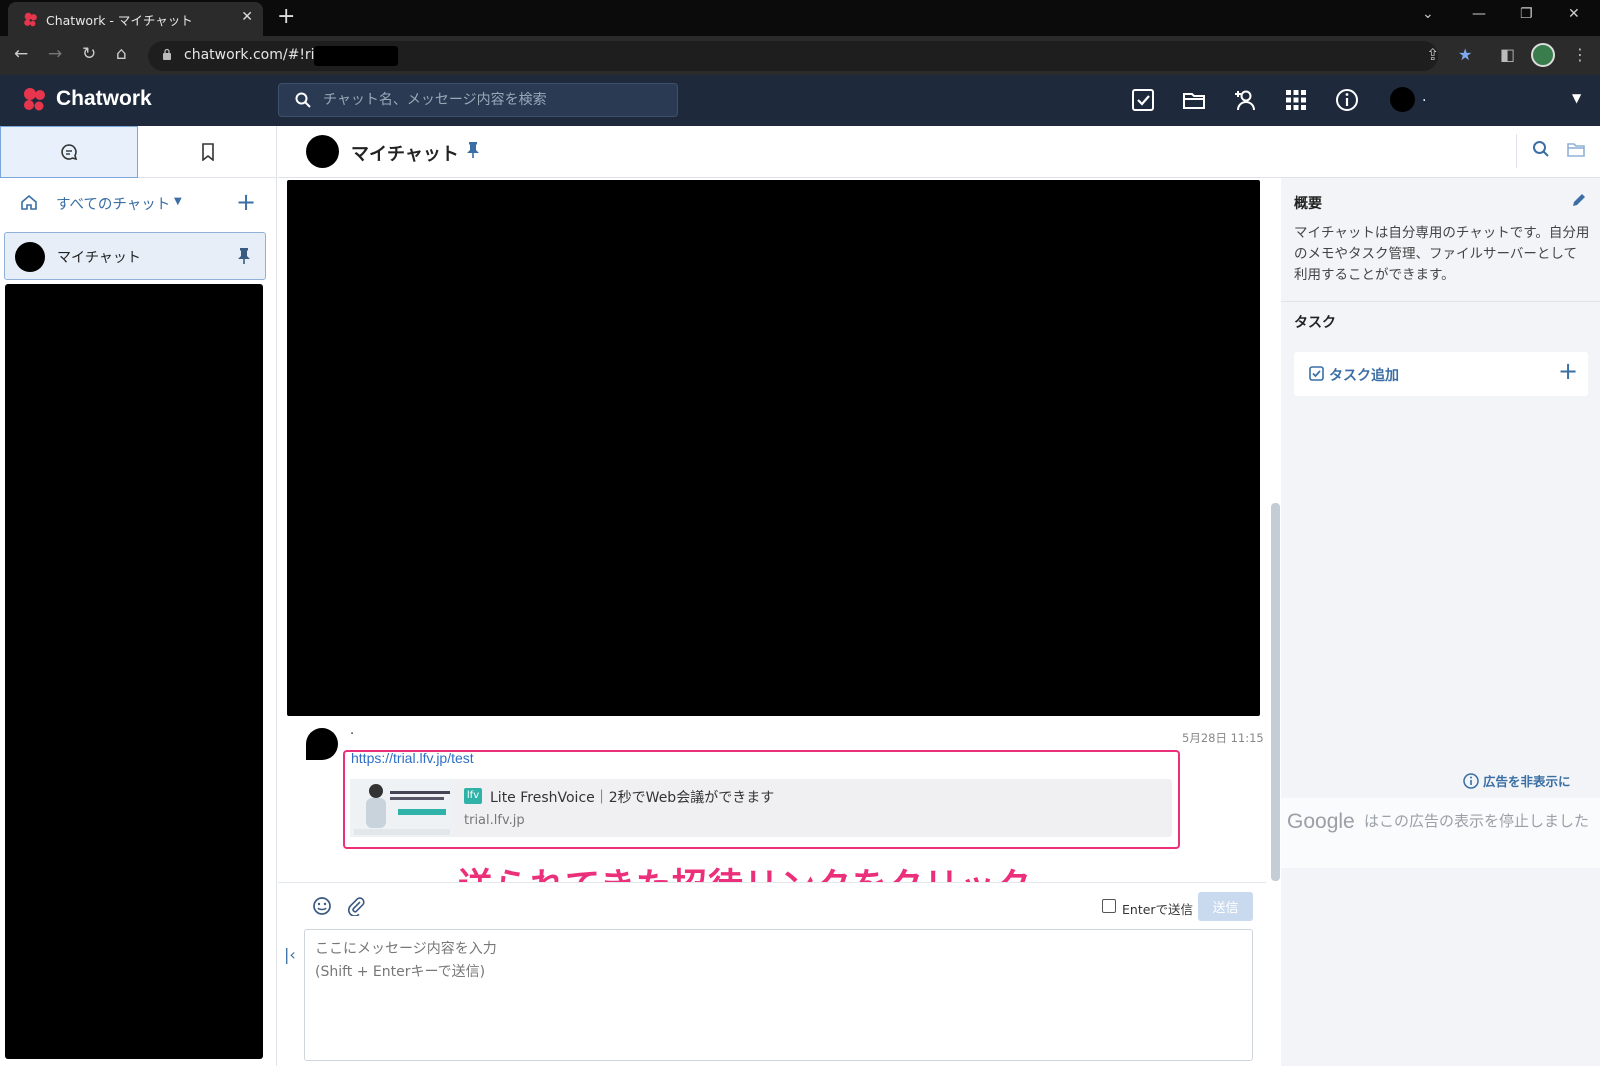 The height and width of the screenshot is (1066, 1600). I want to click on ad-stopped-message: はこの広告の表示を停止しました, so click(1476, 821).